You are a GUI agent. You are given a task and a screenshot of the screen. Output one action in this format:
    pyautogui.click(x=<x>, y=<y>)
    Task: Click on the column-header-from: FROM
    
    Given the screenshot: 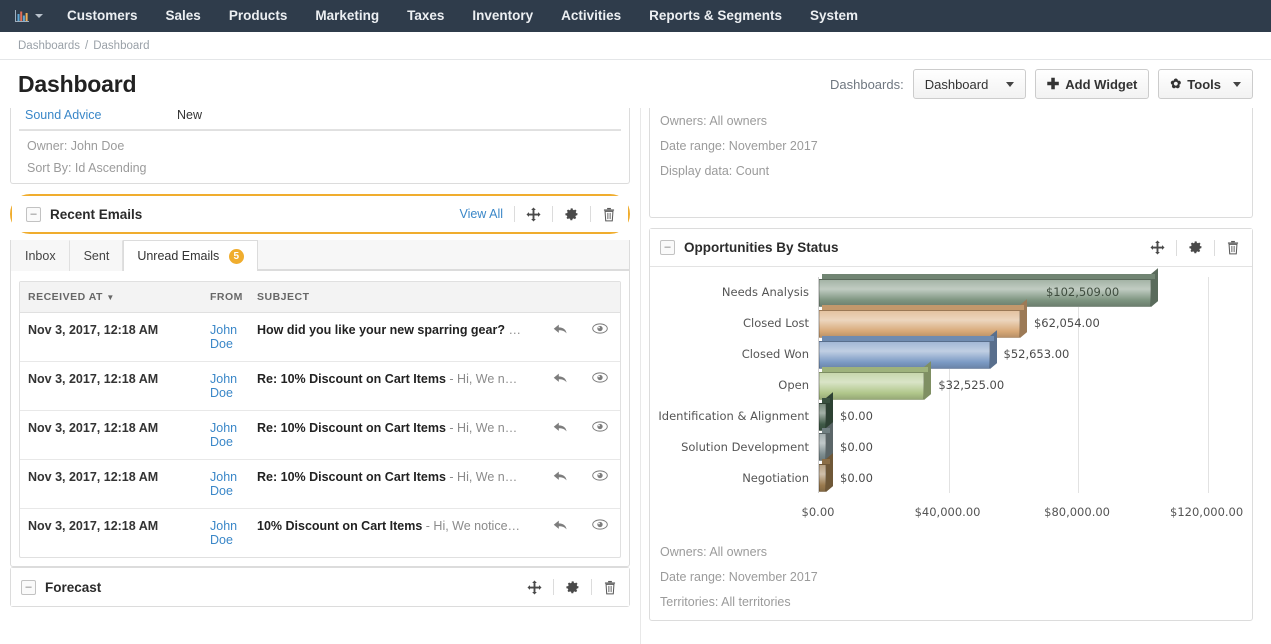 What is the action you would take?
    pyautogui.click(x=225, y=297)
    